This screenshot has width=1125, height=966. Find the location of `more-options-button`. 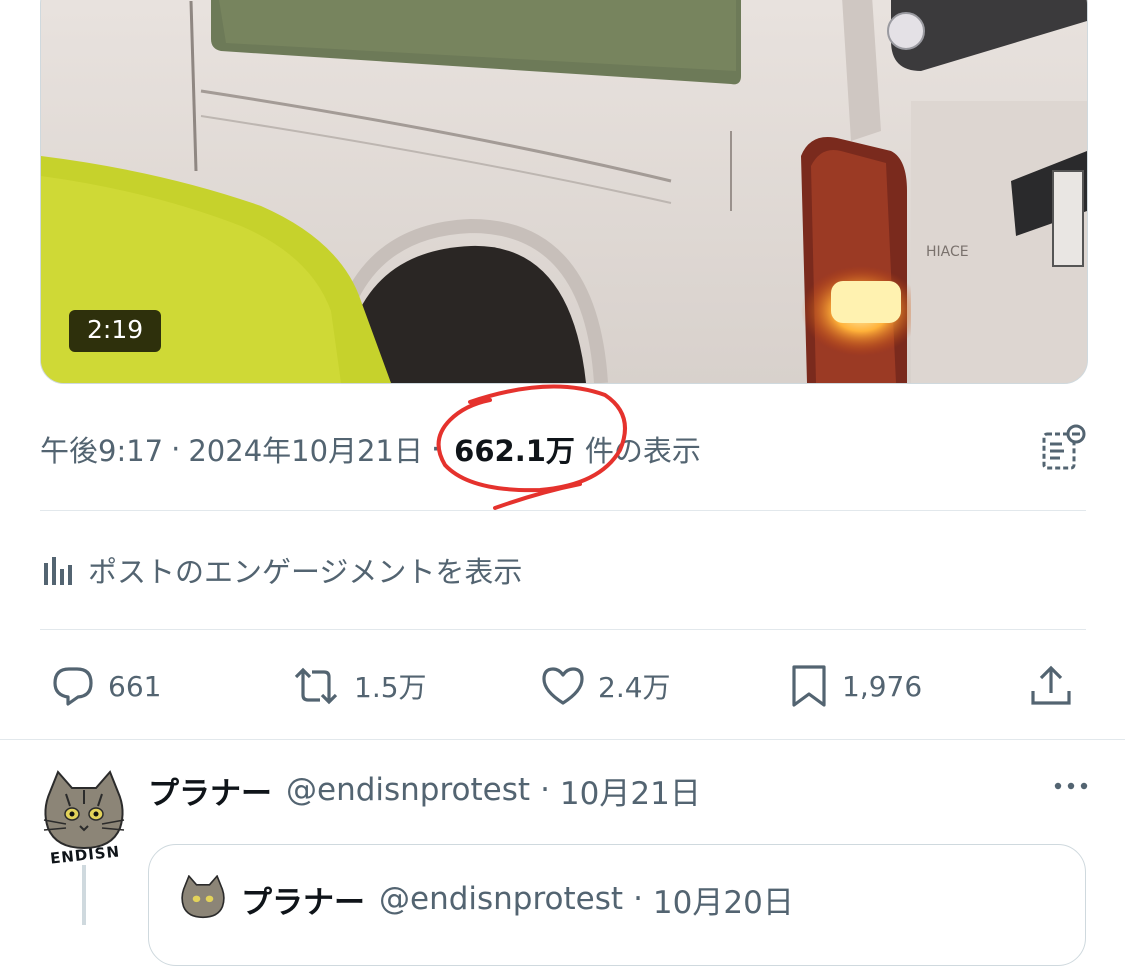

more-options-button is located at coordinates (1071, 788).